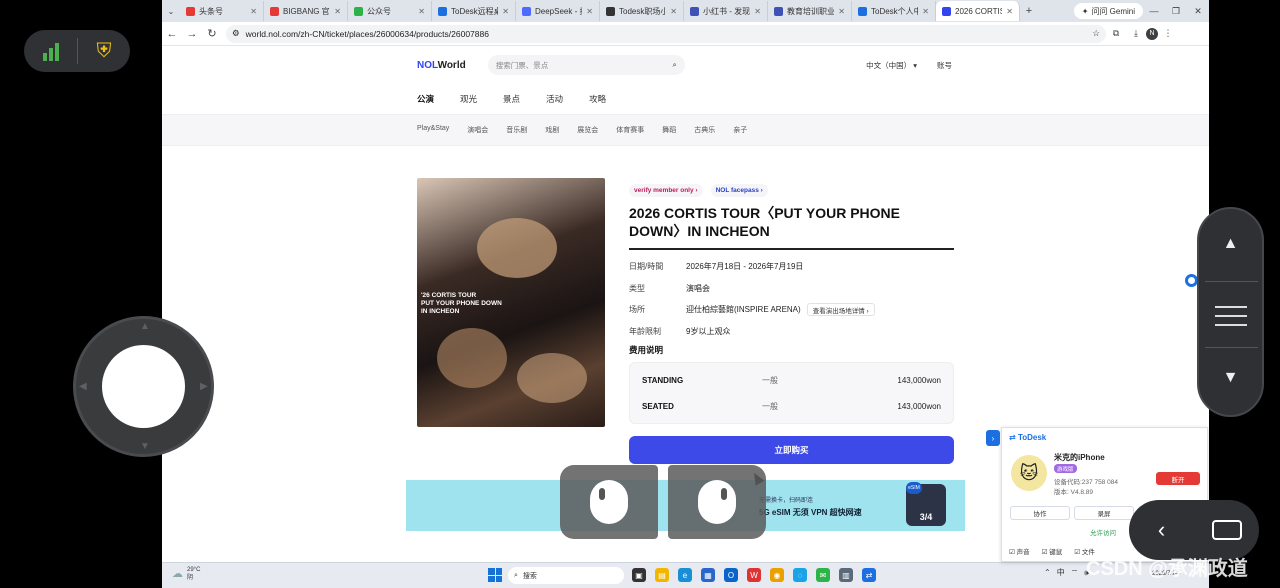  What do you see at coordinates (754, 575) in the screenshot?
I see `wps-icon: W` at bounding box center [754, 575].